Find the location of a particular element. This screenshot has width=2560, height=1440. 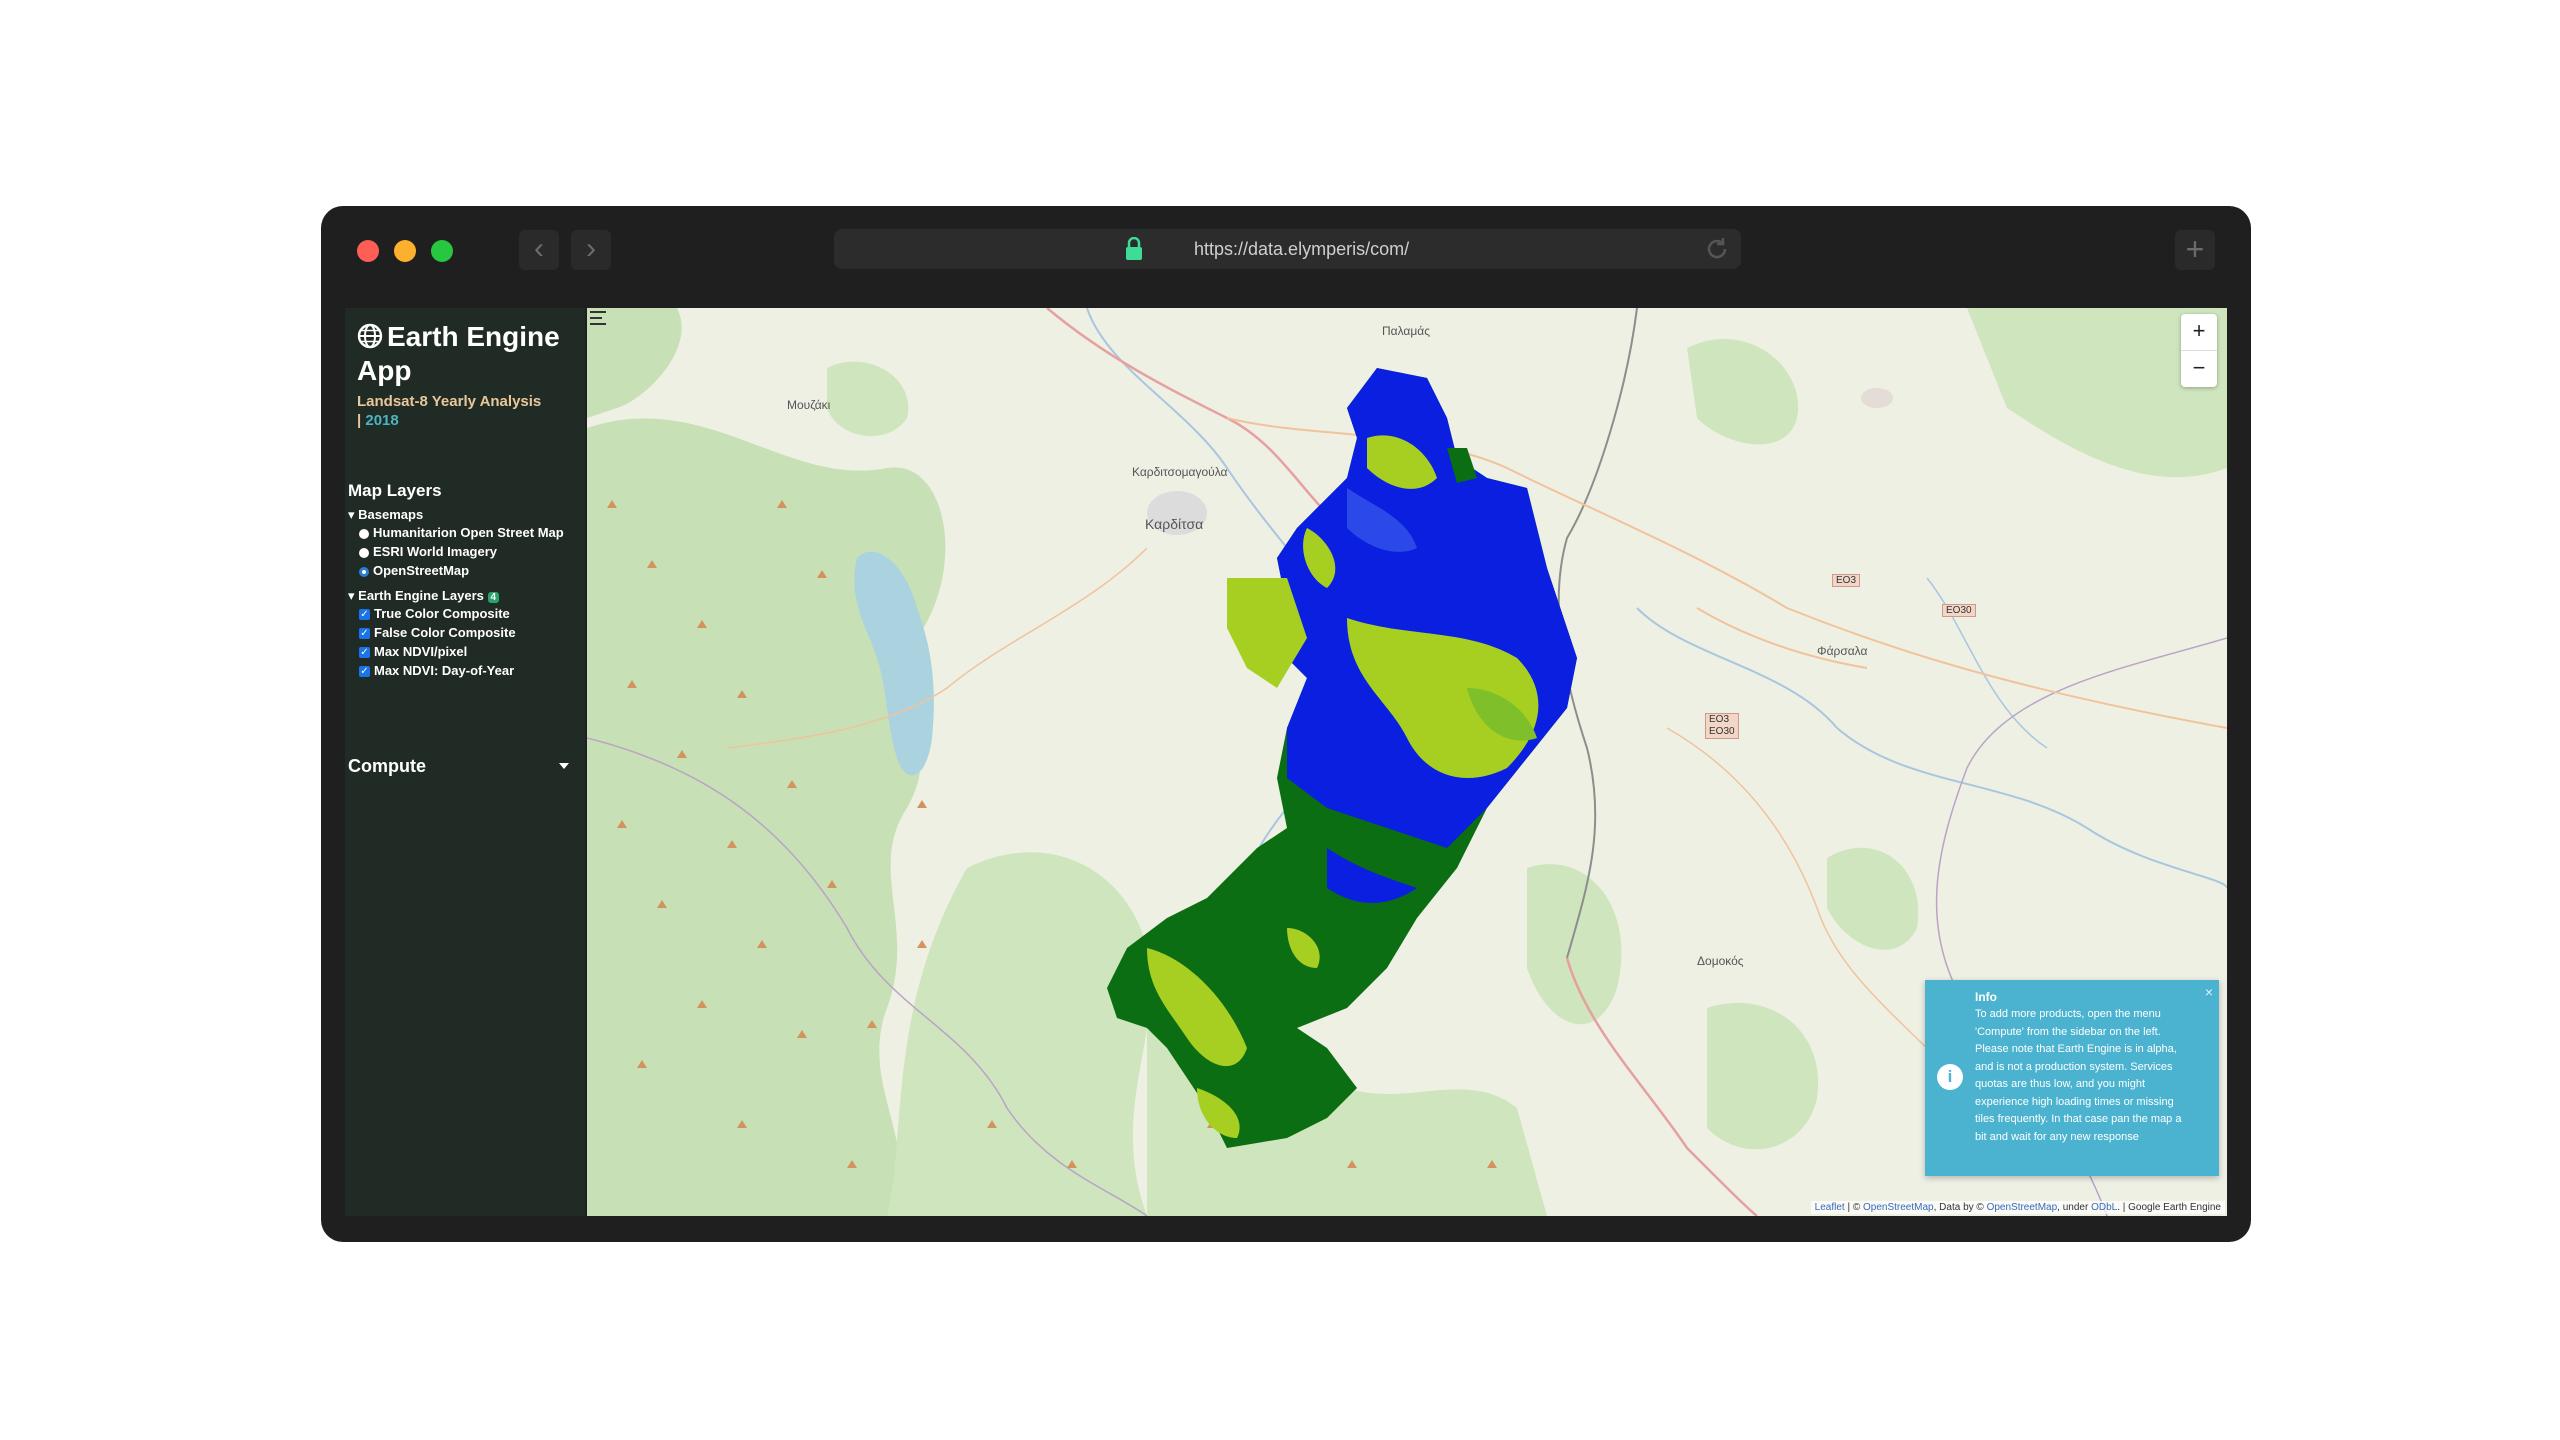

basemap-option-hot: Humanitarion Open Street Map is located at coordinates (461, 532).